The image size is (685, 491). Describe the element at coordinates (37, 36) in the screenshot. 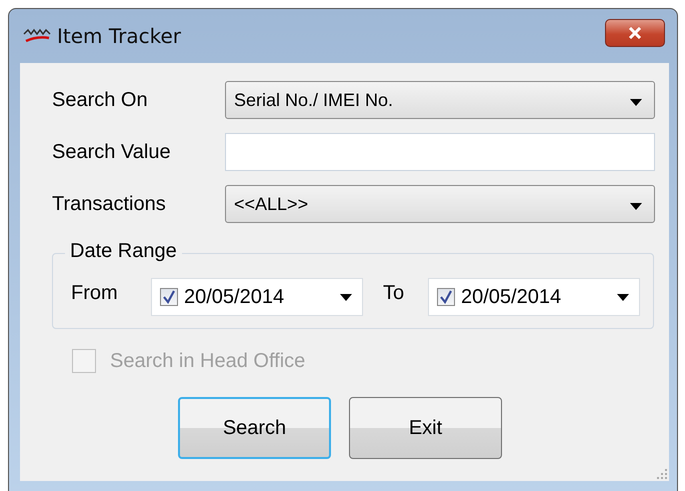

I see `logo-icon` at that location.